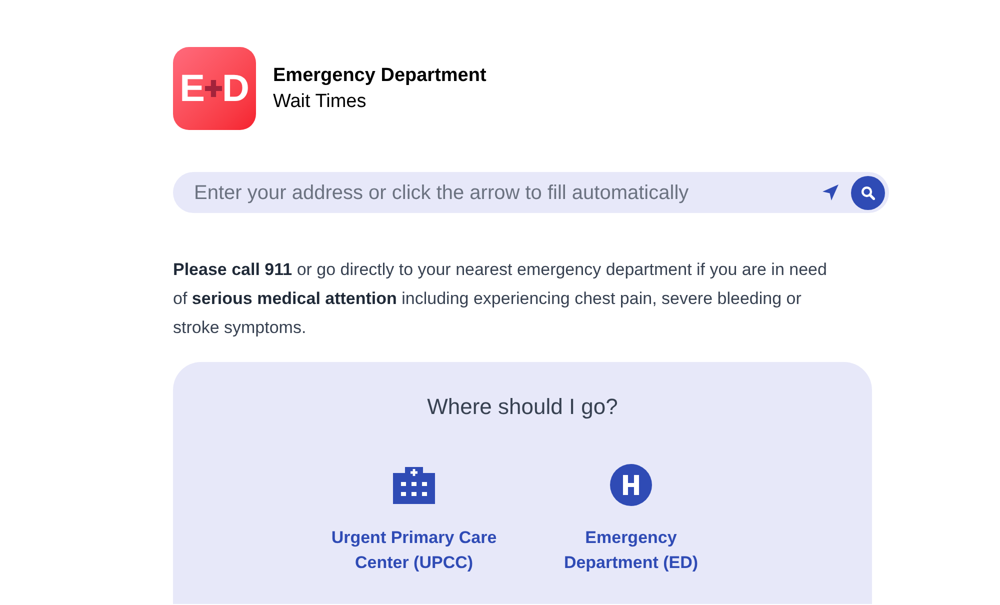  I want to click on search-button, so click(868, 193).